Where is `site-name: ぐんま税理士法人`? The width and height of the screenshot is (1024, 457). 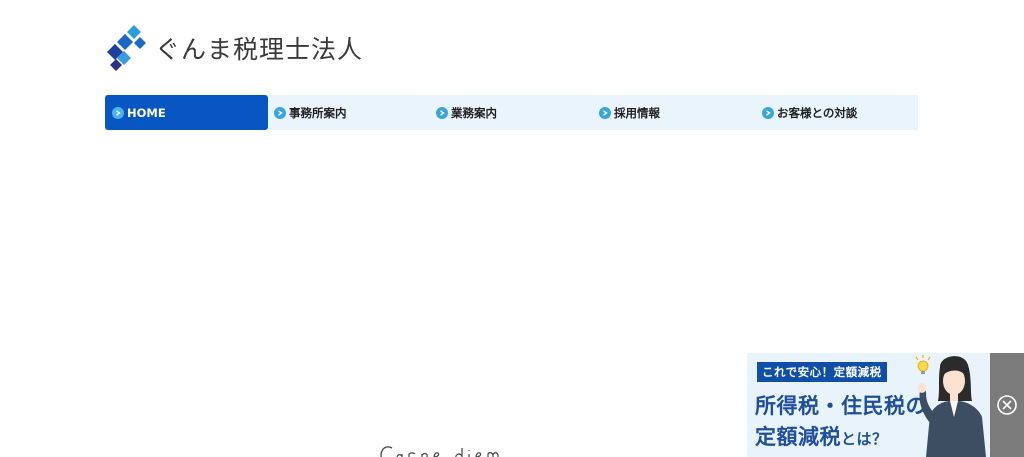
site-name: ぐんま税理士法人 is located at coordinates (259, 49).